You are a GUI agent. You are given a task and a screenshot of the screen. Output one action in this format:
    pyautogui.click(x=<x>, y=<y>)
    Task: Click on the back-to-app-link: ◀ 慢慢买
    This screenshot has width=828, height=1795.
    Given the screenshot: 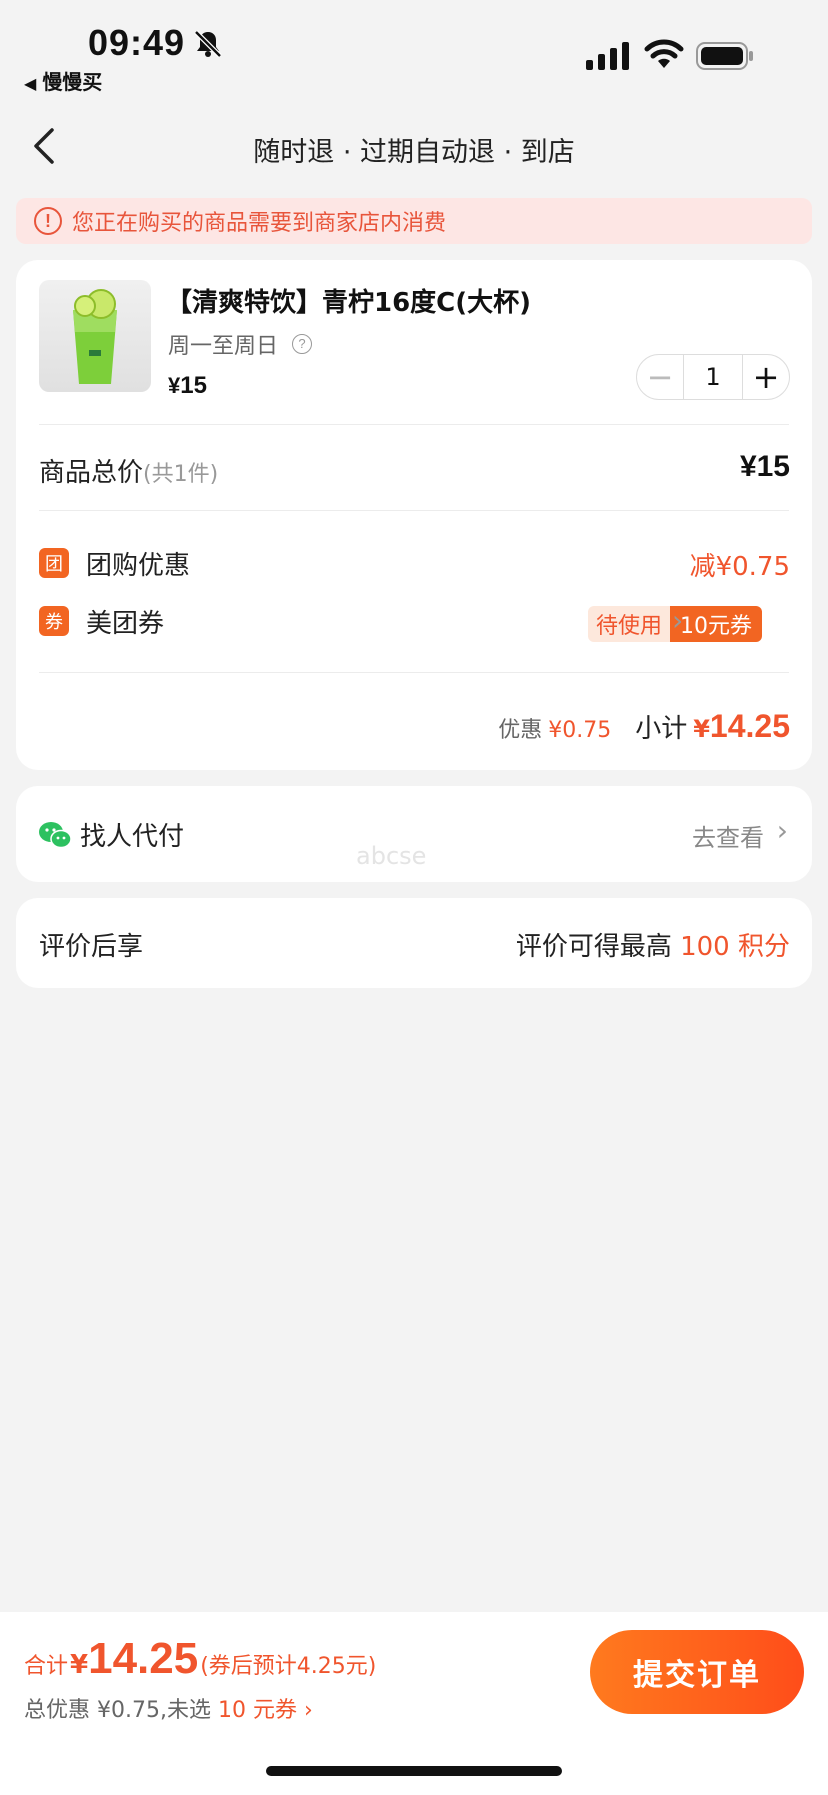 What is the action you would take?
    pyautogui.click(x=63, y=80)
    